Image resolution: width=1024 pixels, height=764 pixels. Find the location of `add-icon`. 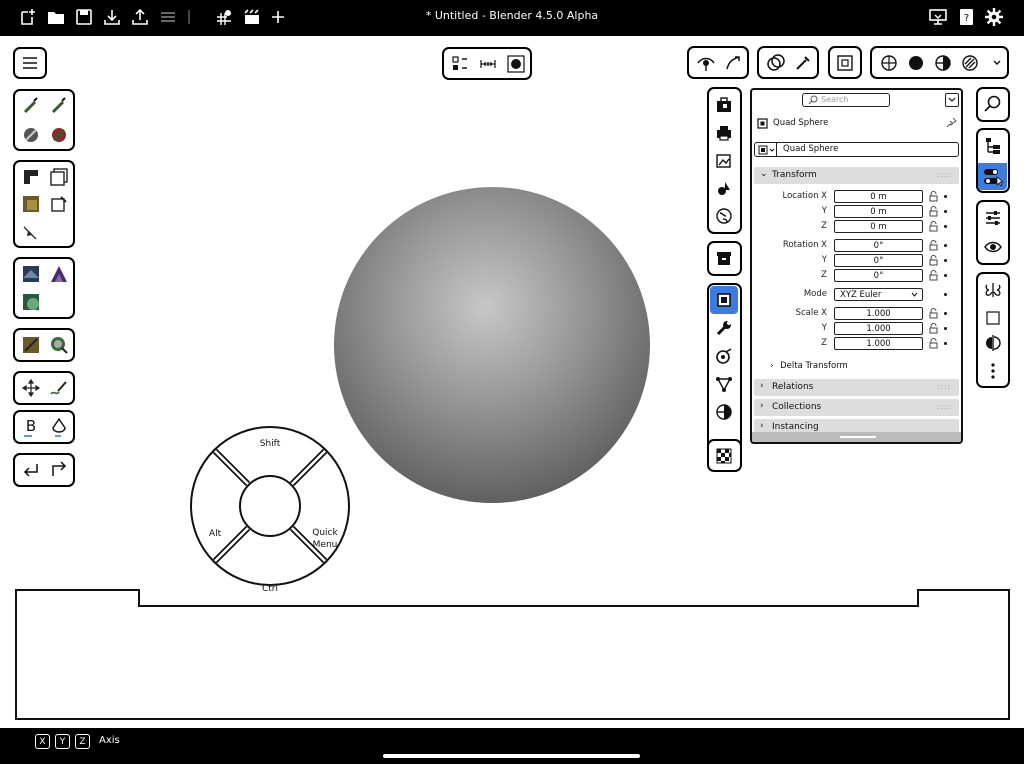

add-icon is located at coordinates (278, 17).